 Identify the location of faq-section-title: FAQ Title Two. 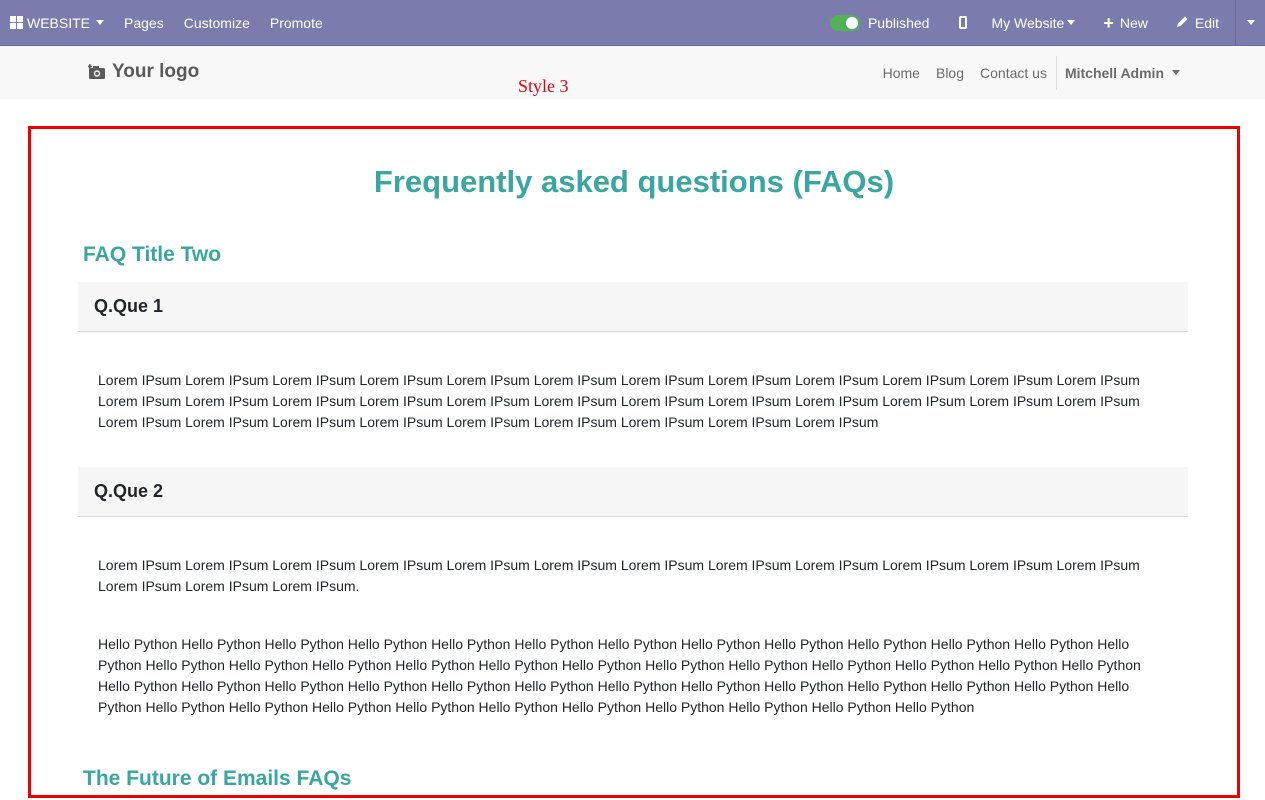
(152, 254).